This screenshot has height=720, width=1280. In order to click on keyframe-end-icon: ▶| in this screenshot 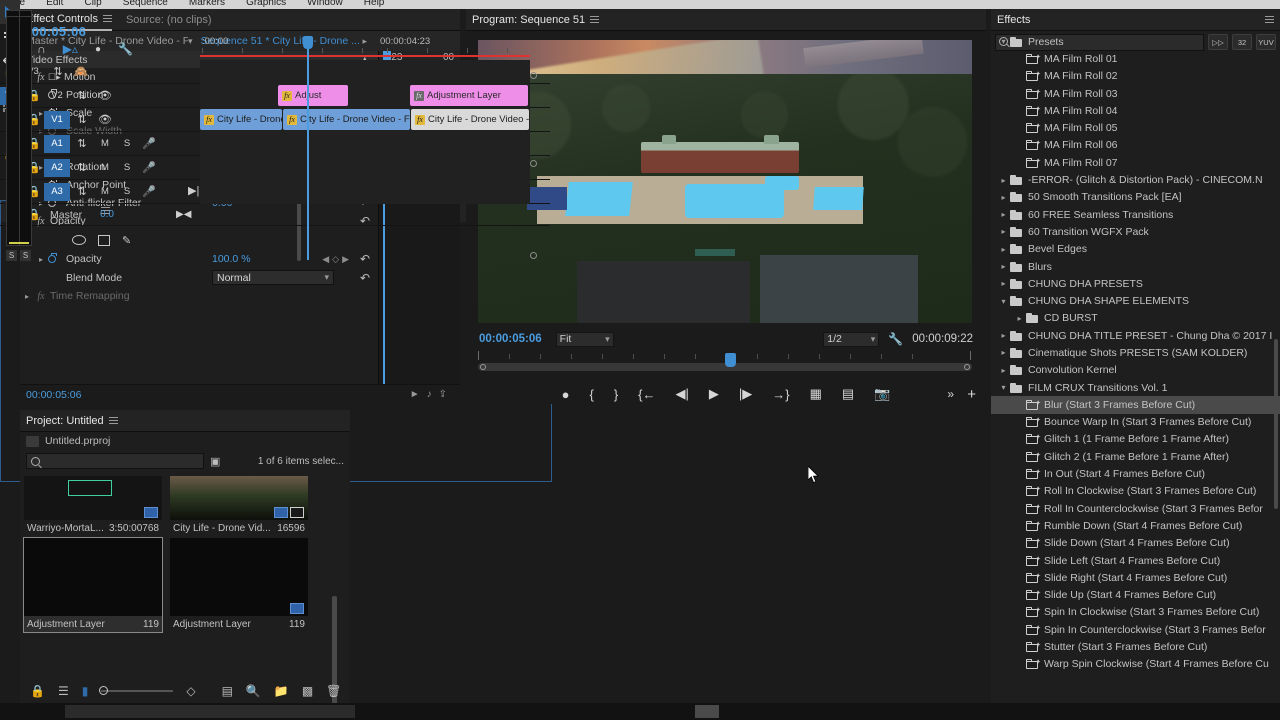, I will do `click(193, 190)`.